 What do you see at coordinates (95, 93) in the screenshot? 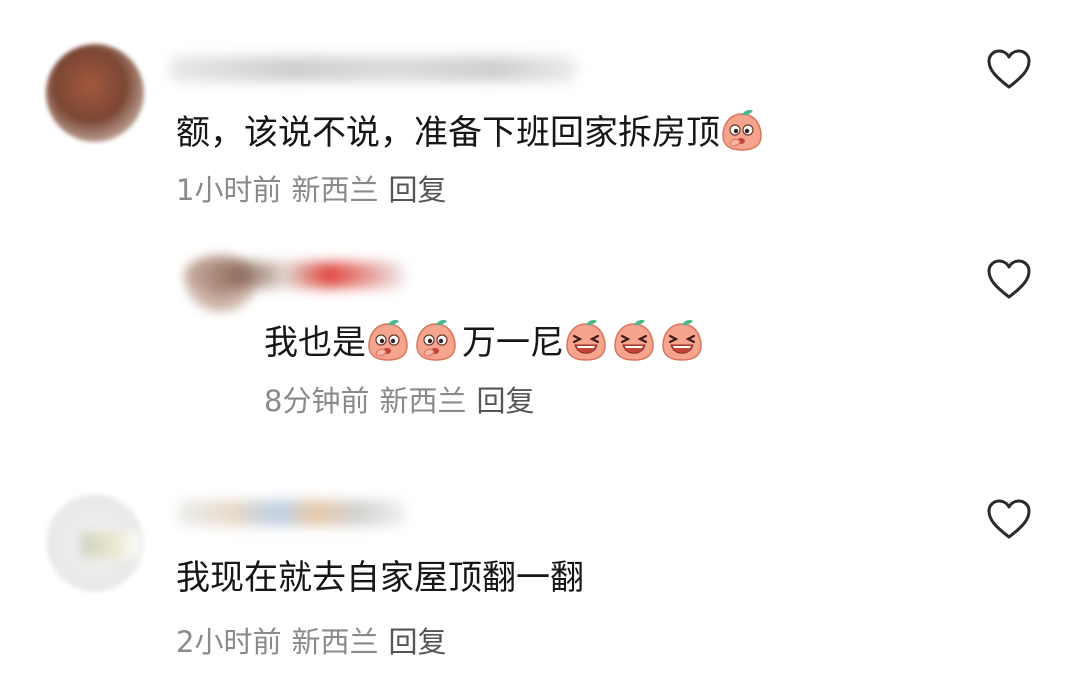
I see `avatar` at bounding box center [95, 93].